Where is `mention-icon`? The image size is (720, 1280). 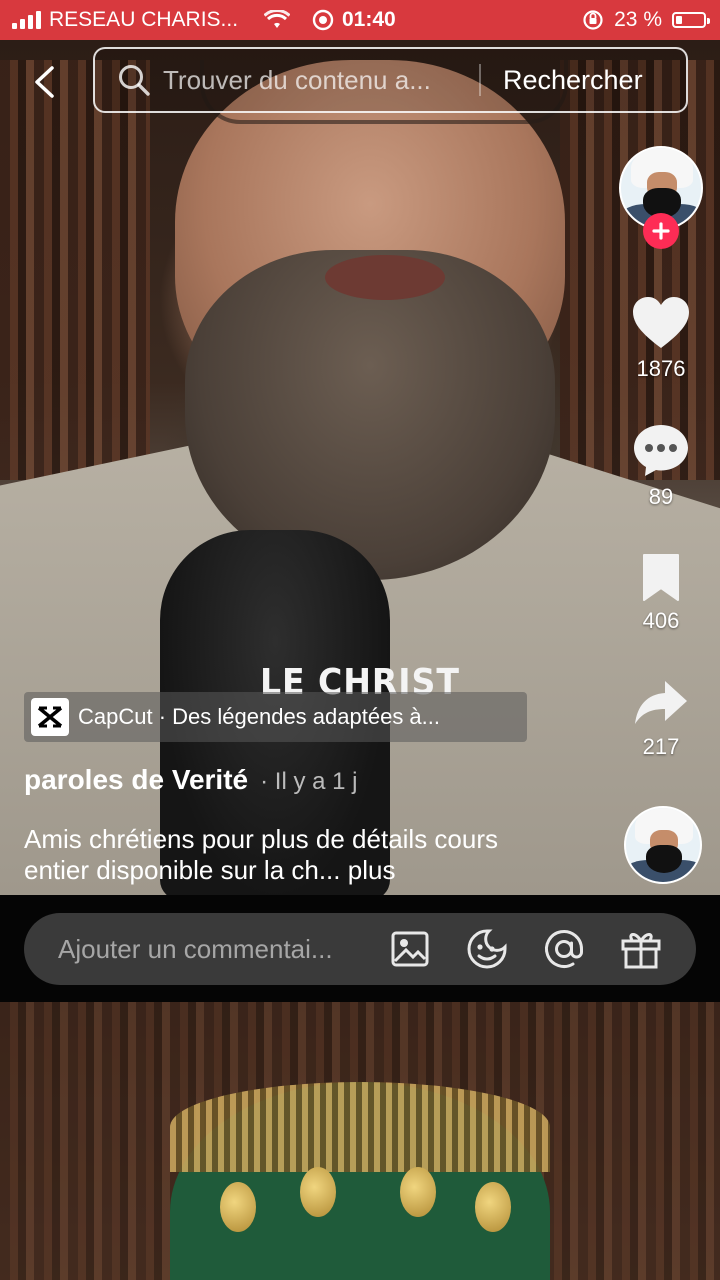
mention-icon is located at coordinates (564, 948).